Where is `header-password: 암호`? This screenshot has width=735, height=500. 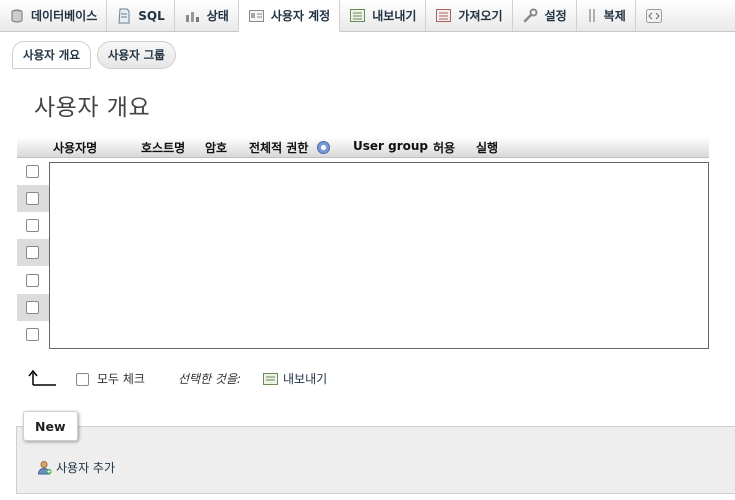 header-password: 암호 is located at coordinates (216, 147).